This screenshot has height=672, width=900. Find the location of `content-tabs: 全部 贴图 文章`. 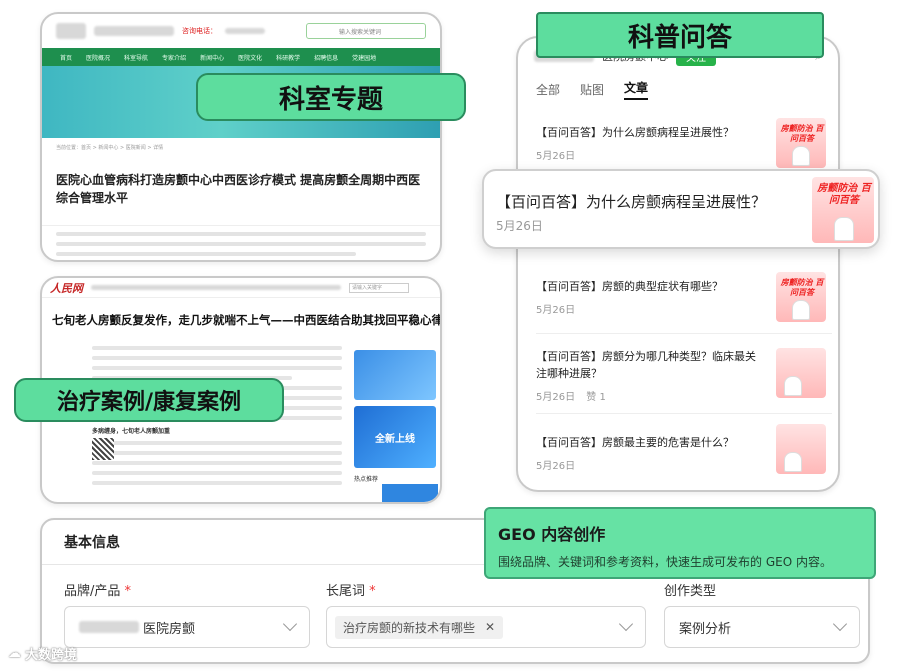

content-tabs: 全部 贴图 文章 is located at coordinates (678, 88).